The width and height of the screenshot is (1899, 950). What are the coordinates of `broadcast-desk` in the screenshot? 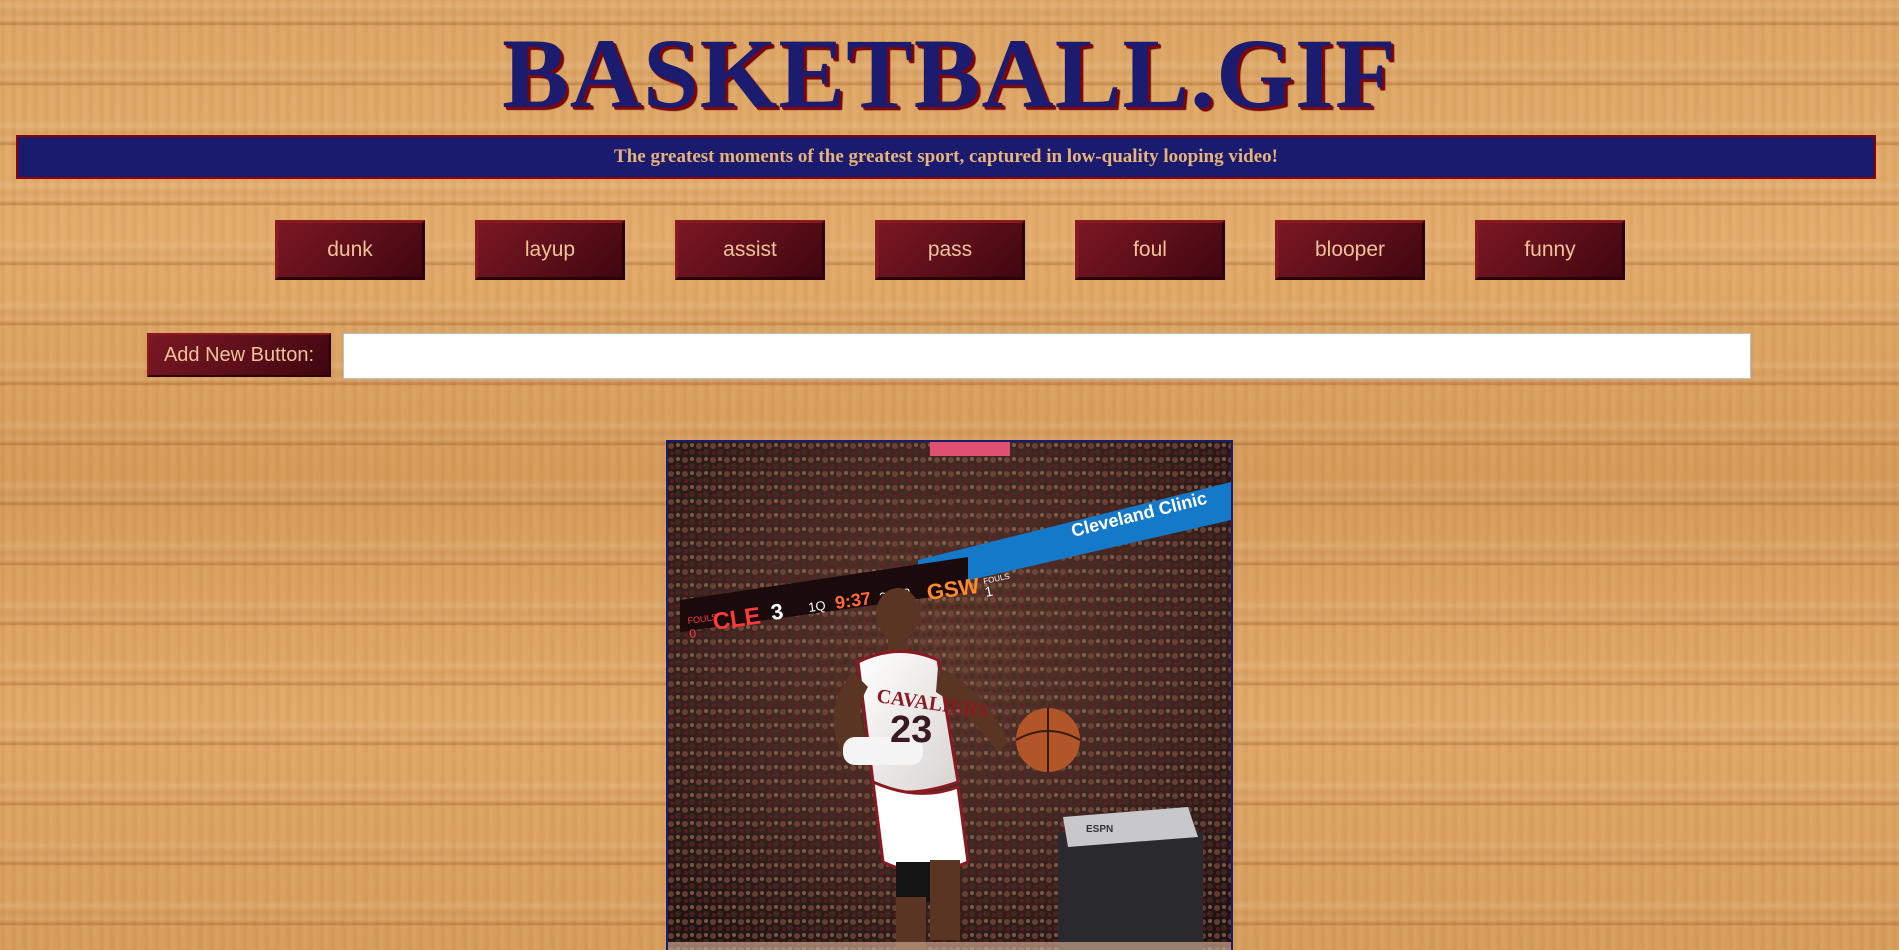 It's located at (1130, 891).